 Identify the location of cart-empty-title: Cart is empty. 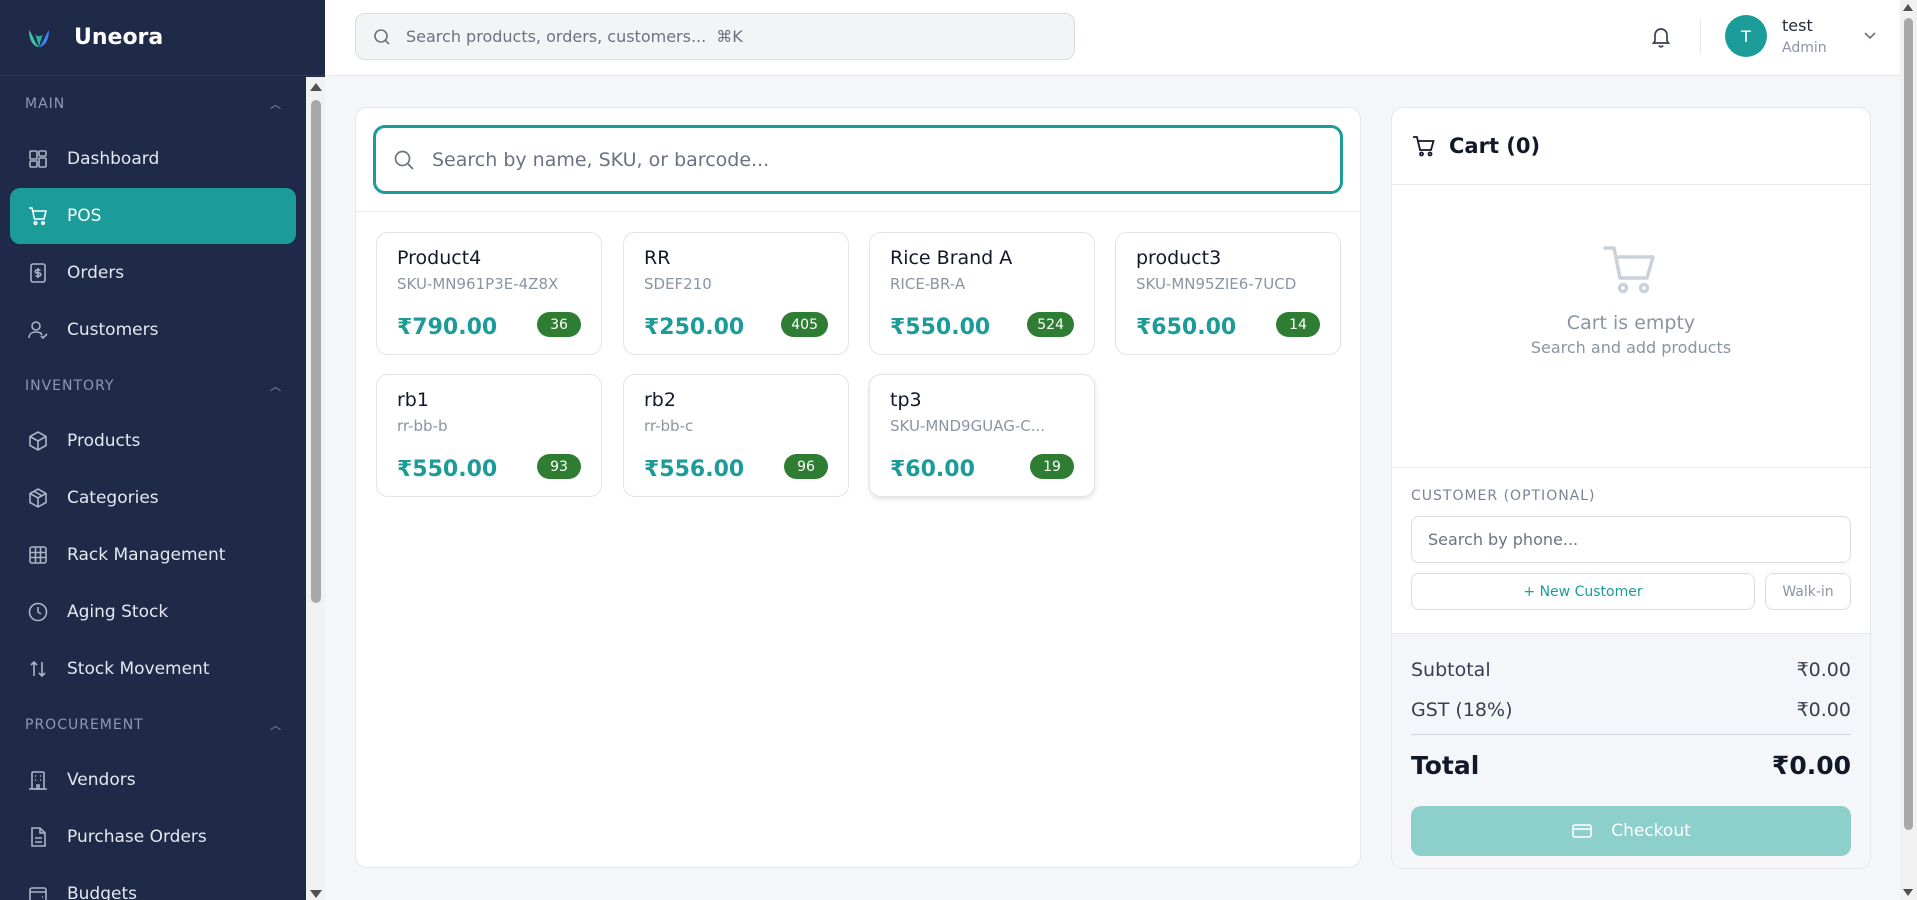
(1631, 323).